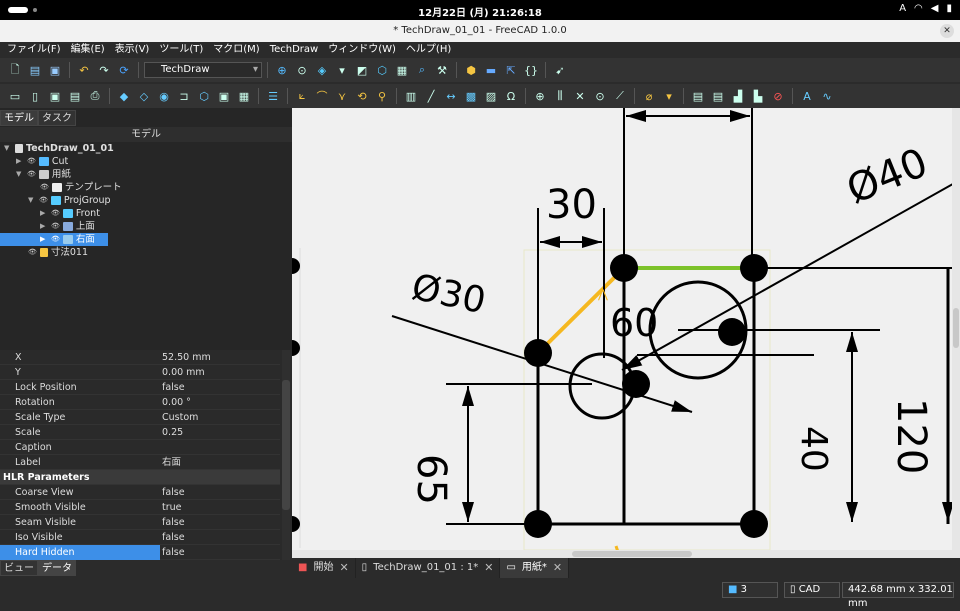  What do you see at coordinates (634, 323) in the screenshot?
I see `dimension-label-60: 60` at bounding box center [634, 323].